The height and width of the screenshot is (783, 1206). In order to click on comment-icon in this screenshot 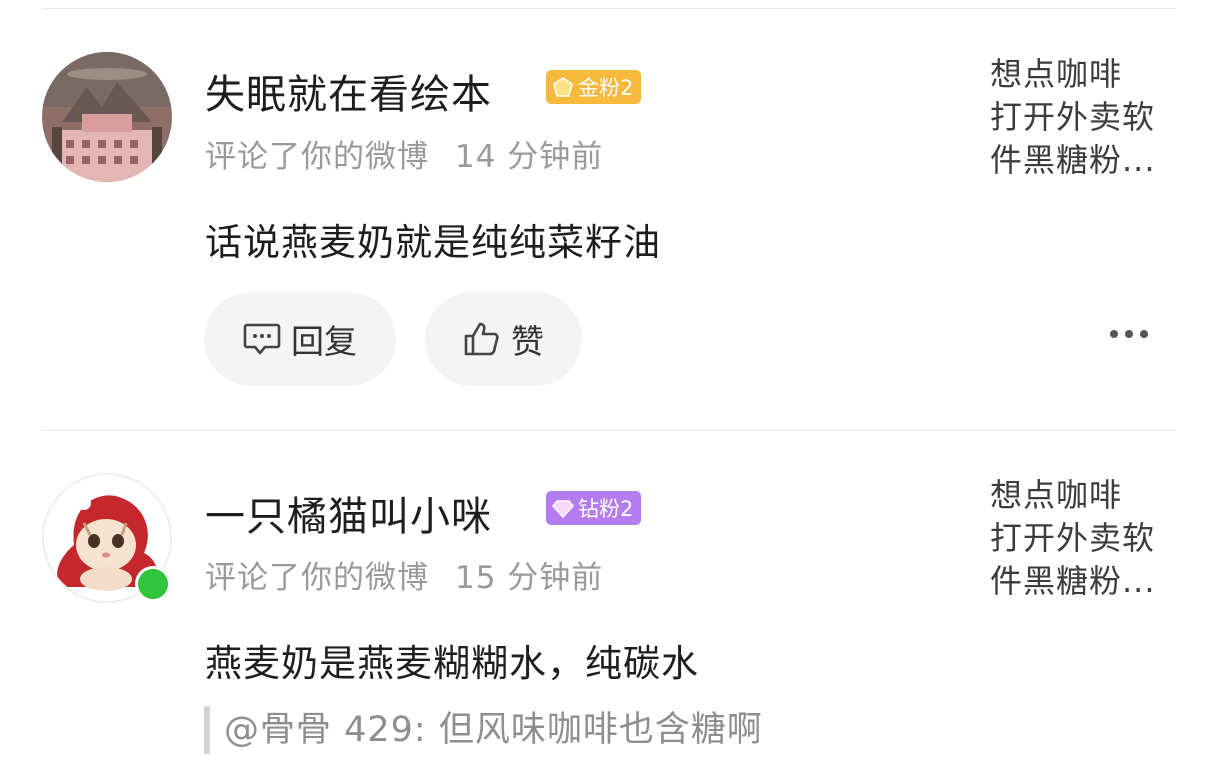, I will do `click(262, 339)`.